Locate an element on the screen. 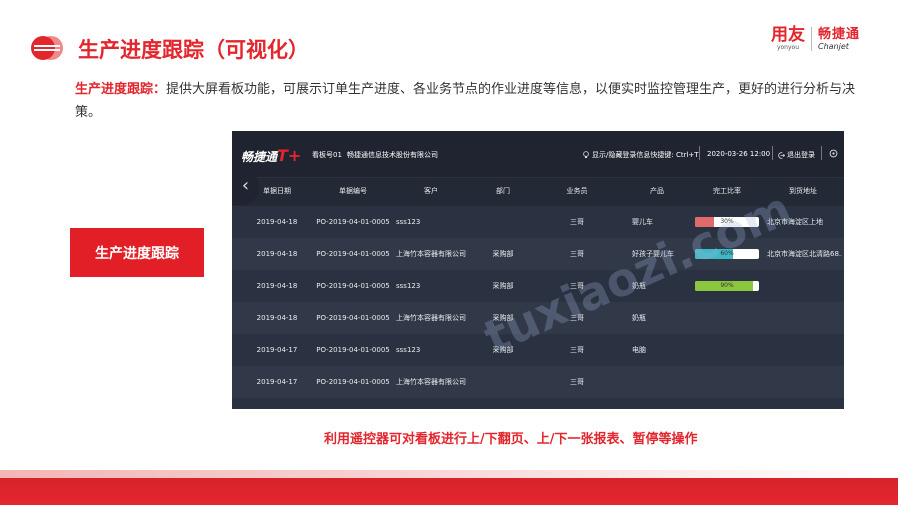 The image size is (898, 505). dashboard-logo-text: 畅捷通 is located at coordinates (259, 157).